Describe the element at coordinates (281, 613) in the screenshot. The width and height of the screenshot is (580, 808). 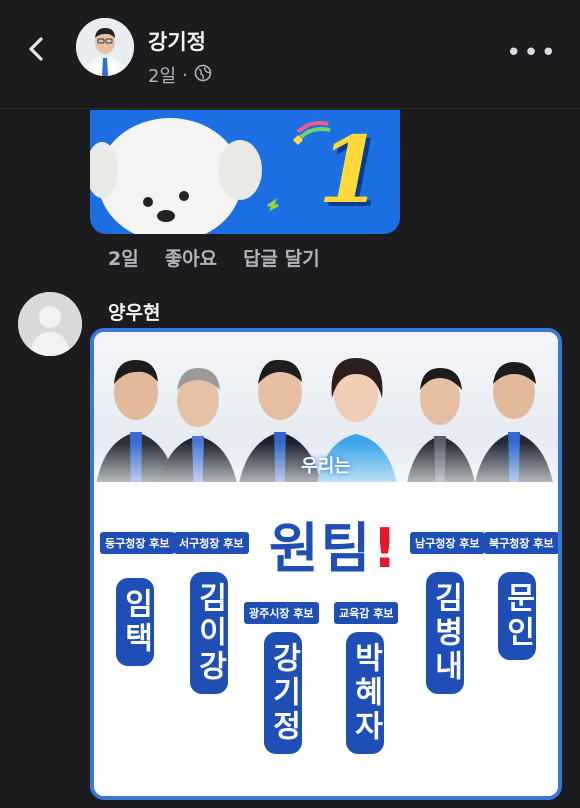
I see `candidate-tag: 광주시장 후보` at that location.